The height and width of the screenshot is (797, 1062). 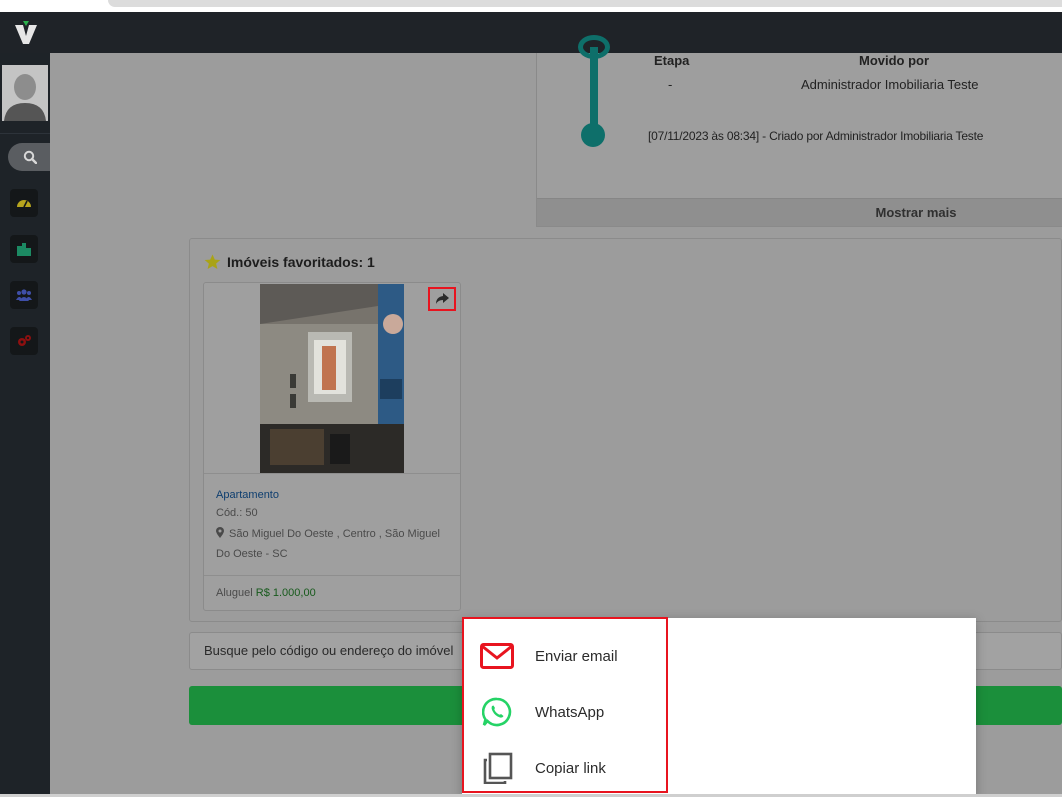 I want to click on share-button, so click(x=442, y=299).